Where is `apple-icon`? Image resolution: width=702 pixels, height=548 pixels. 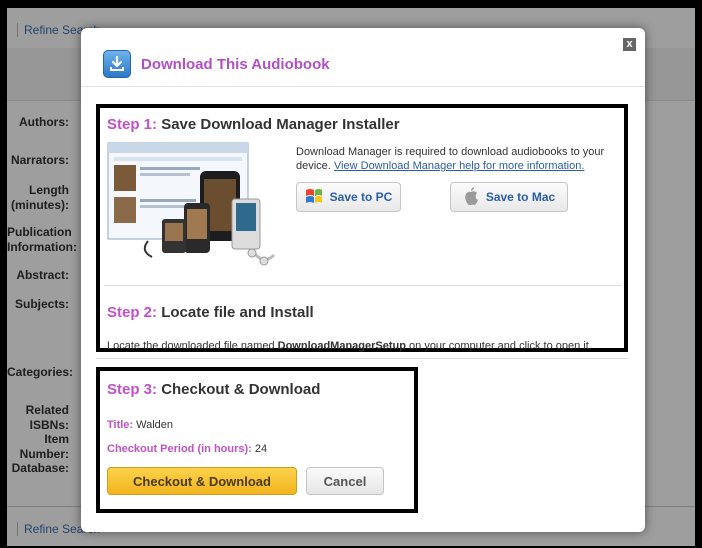
apple-icon is located at coordinates (471, 197).